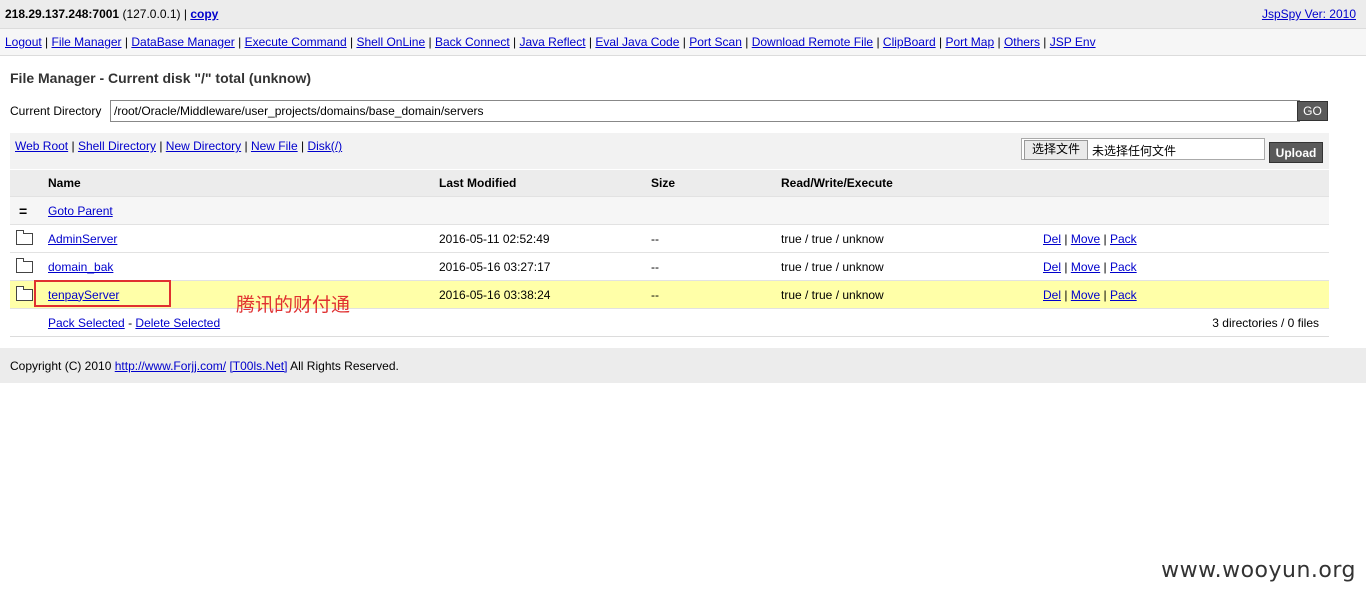  Describe the element at coordinates (812, 42) in the screenshot. I see `nav-download-remote-file: Download Remote File` at that location.